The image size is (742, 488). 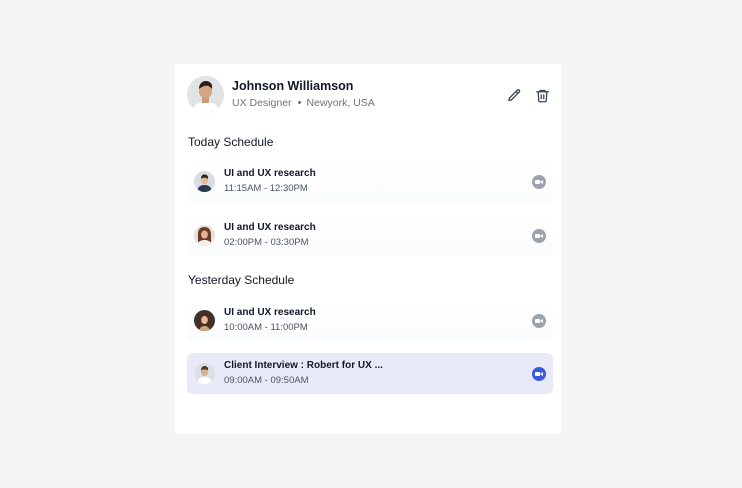 I want to click on item-time: 11:15AM - 12:30PM, so click(x=266, y=188).